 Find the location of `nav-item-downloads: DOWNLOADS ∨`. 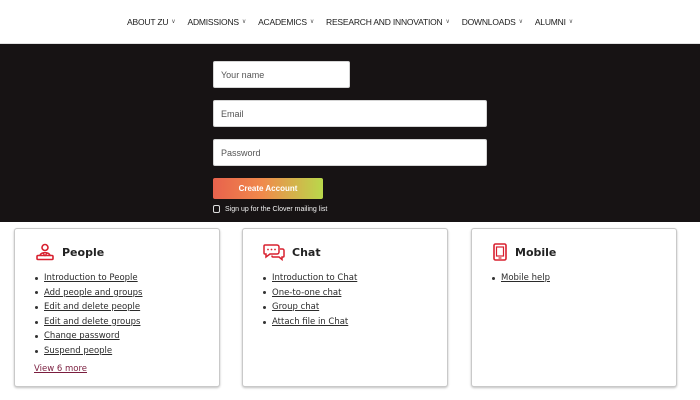

nav-item-downloads: DOWNLOADS ∨ is located at coordinates (492, 22).